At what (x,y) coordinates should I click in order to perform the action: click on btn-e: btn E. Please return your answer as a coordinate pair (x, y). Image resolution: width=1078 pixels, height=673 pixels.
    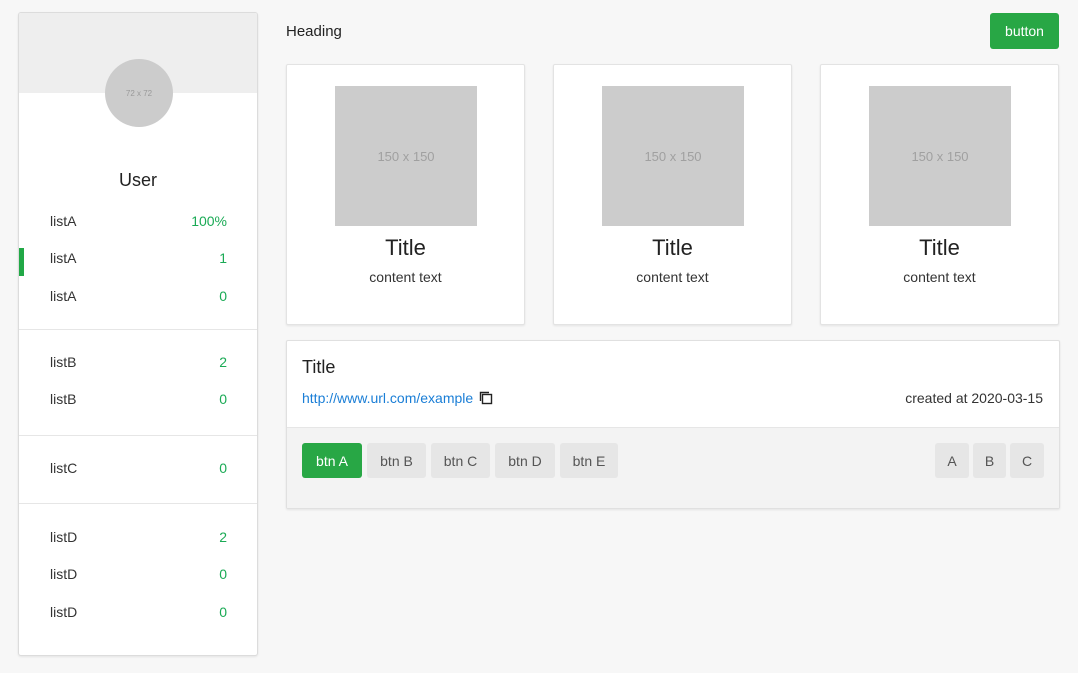
    Looking at the image, I should click on (589, 460).